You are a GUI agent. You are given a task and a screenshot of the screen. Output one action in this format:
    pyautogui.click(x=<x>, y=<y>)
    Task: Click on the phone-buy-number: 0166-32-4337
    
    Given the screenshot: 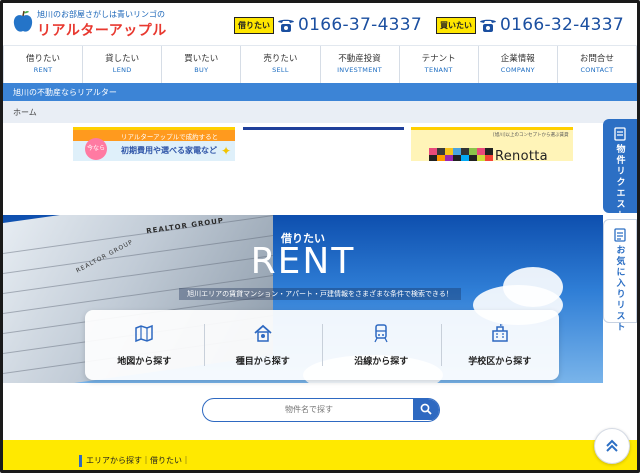 What is the action you would take?
    pyautogui.click(x=562, y=25)
    